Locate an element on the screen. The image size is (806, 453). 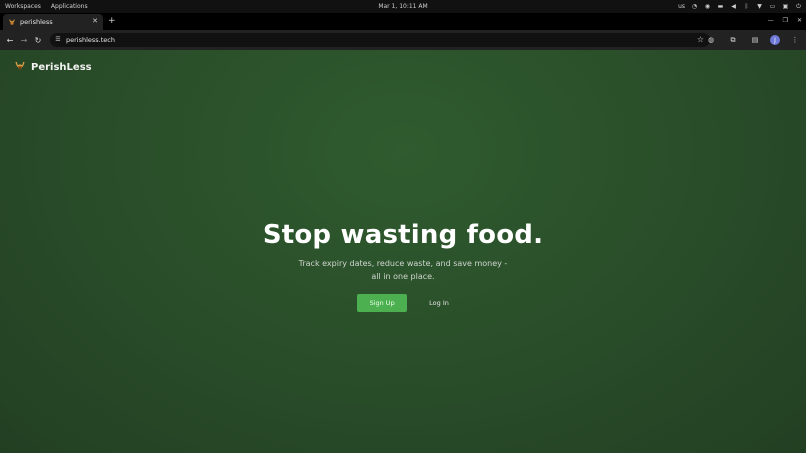
reload-icon: ↻ is located at coordinates (38, 40).